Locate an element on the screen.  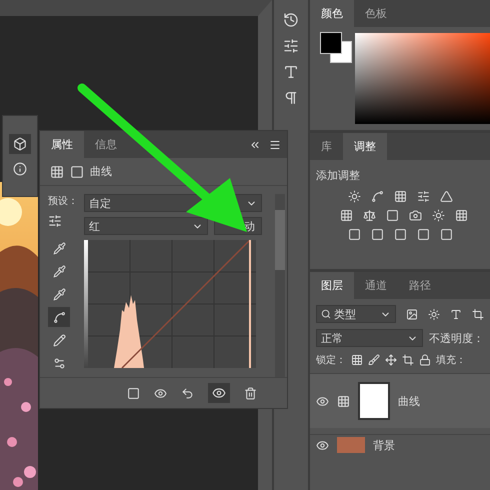
smooth-icon is located at coordinates (59, 363).